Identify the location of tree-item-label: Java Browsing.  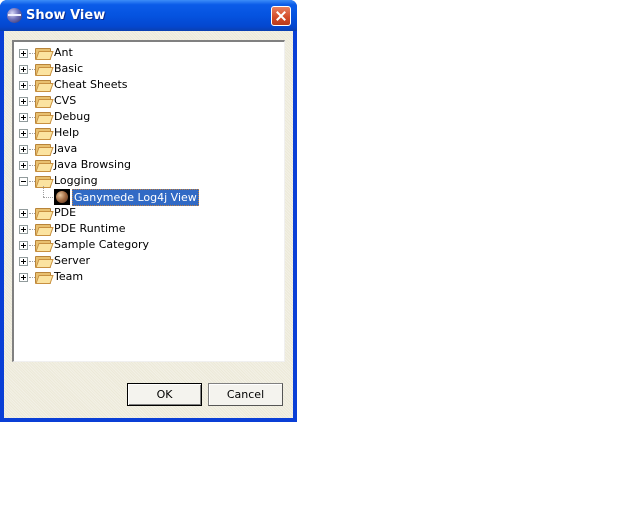
(93, 164).